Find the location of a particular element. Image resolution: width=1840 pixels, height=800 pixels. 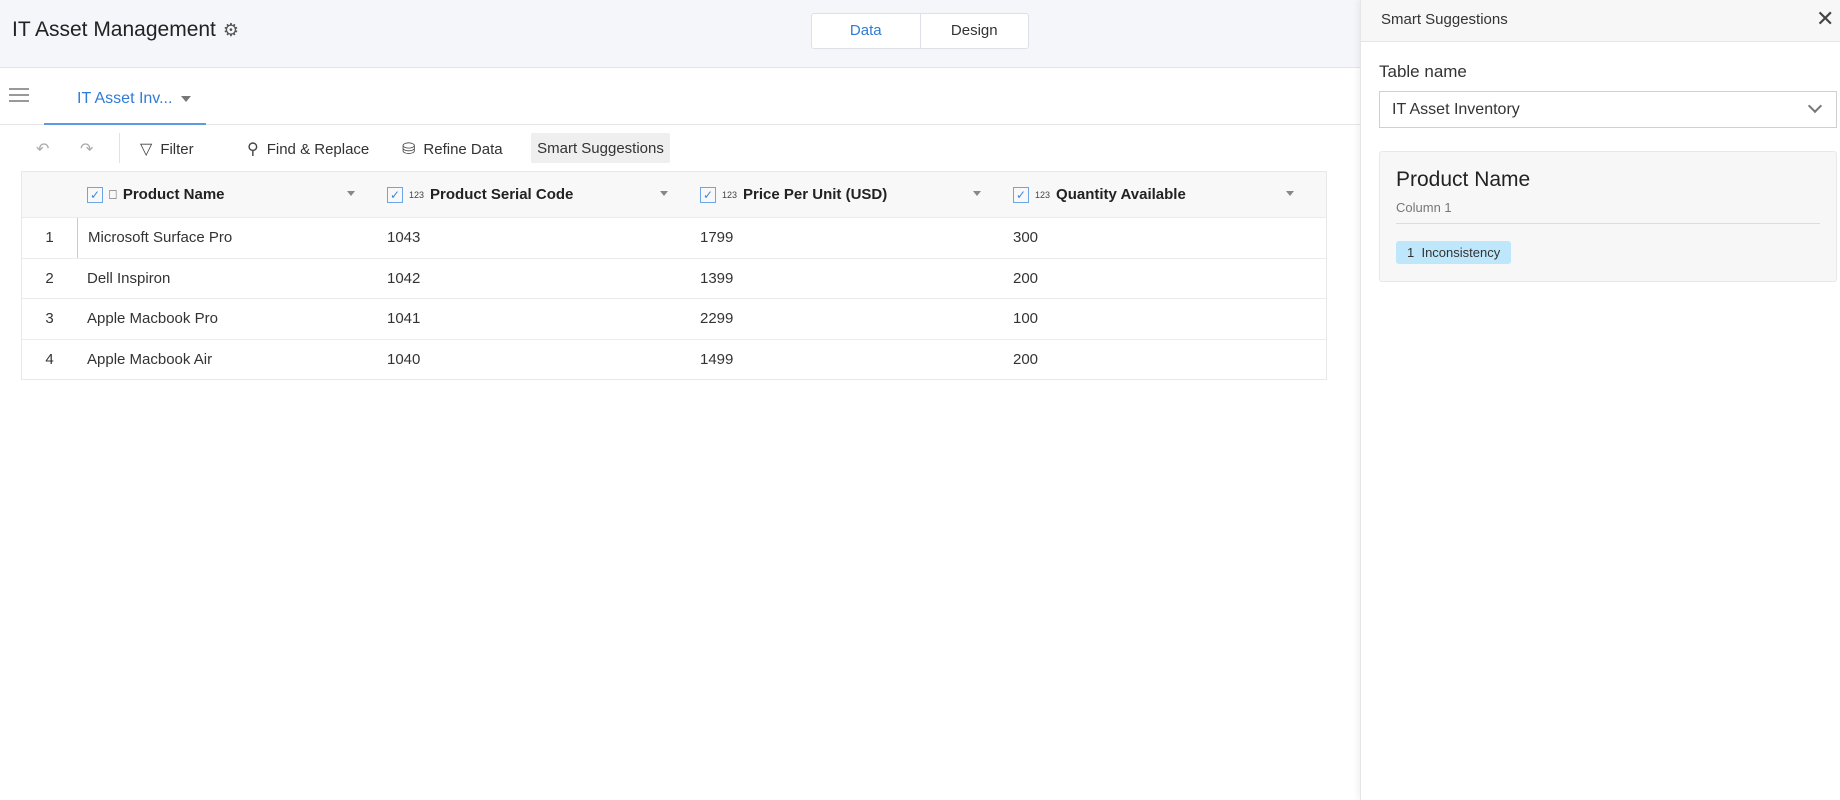

filter-icon: ▽ is located at coordinates (146, 149).